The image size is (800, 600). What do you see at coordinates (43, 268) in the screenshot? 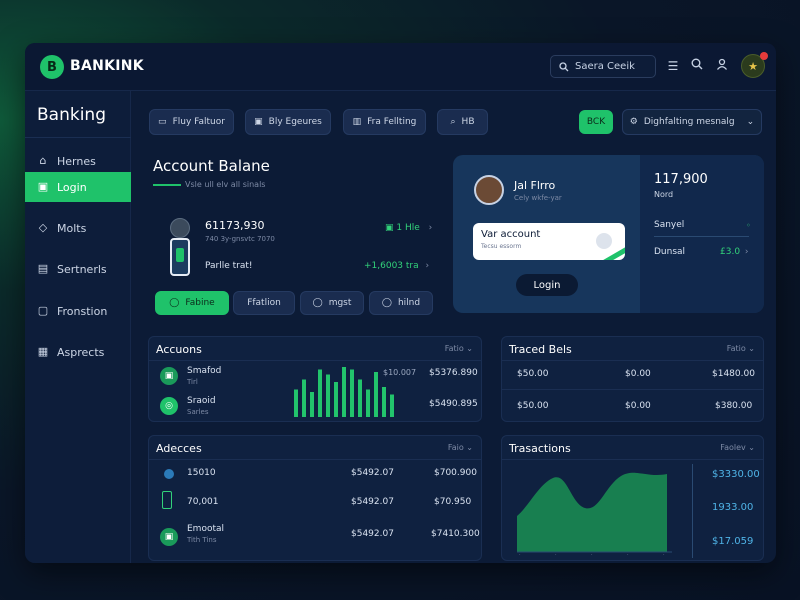
I see `card-icon: ▤` at bounding box center [43, 268].